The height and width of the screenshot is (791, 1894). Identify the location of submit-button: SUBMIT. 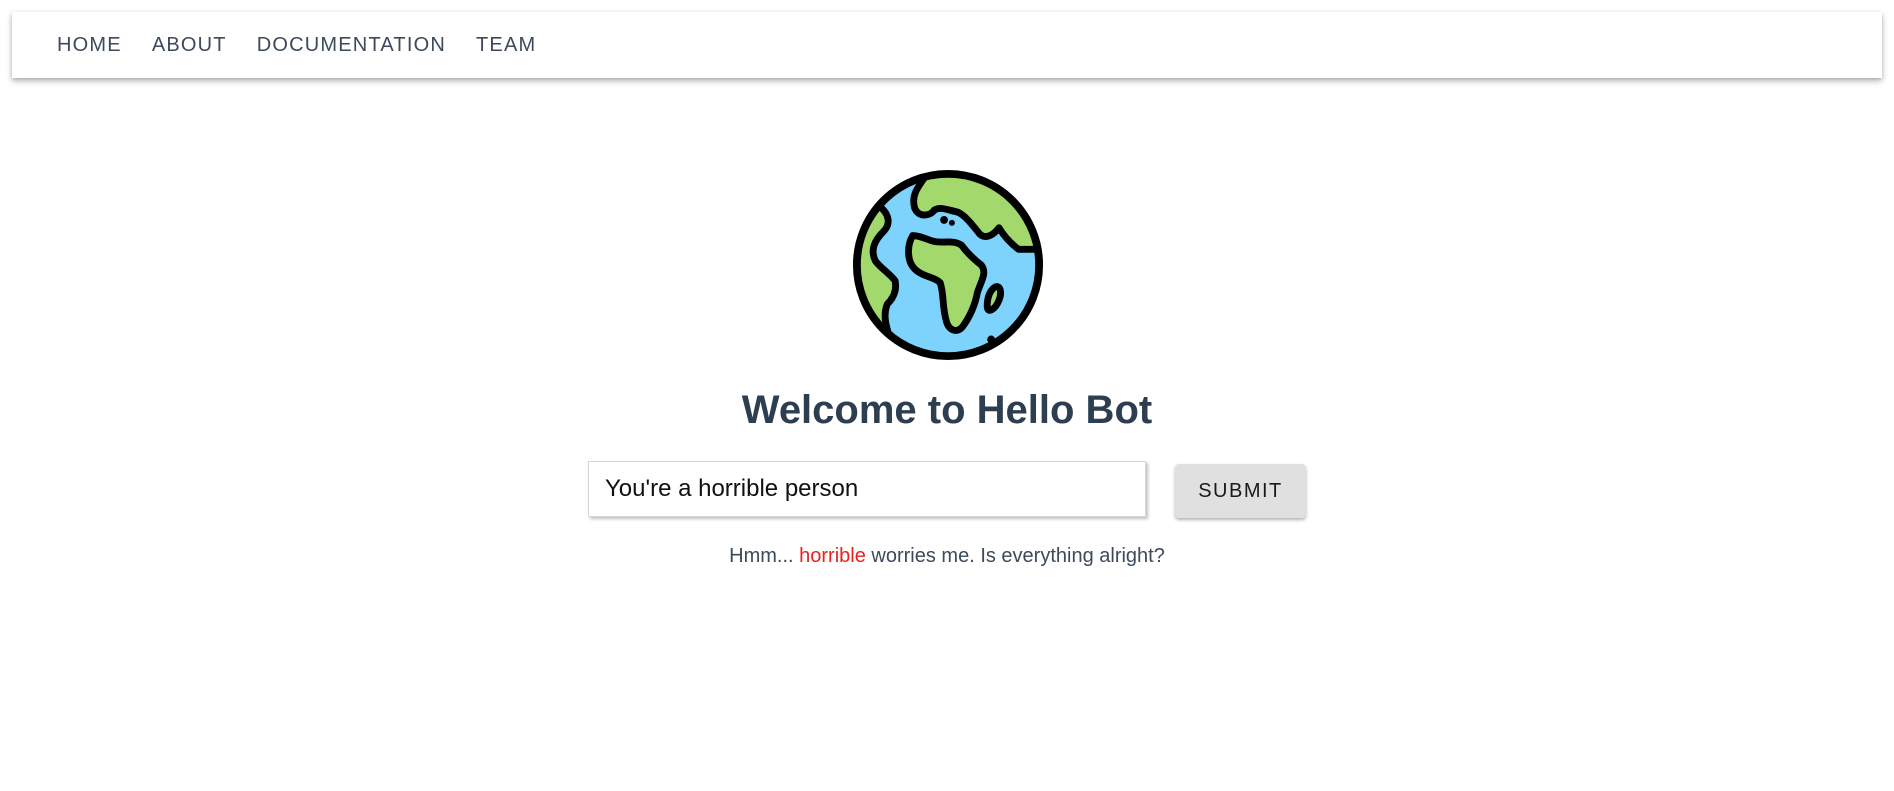
(1240, 491).